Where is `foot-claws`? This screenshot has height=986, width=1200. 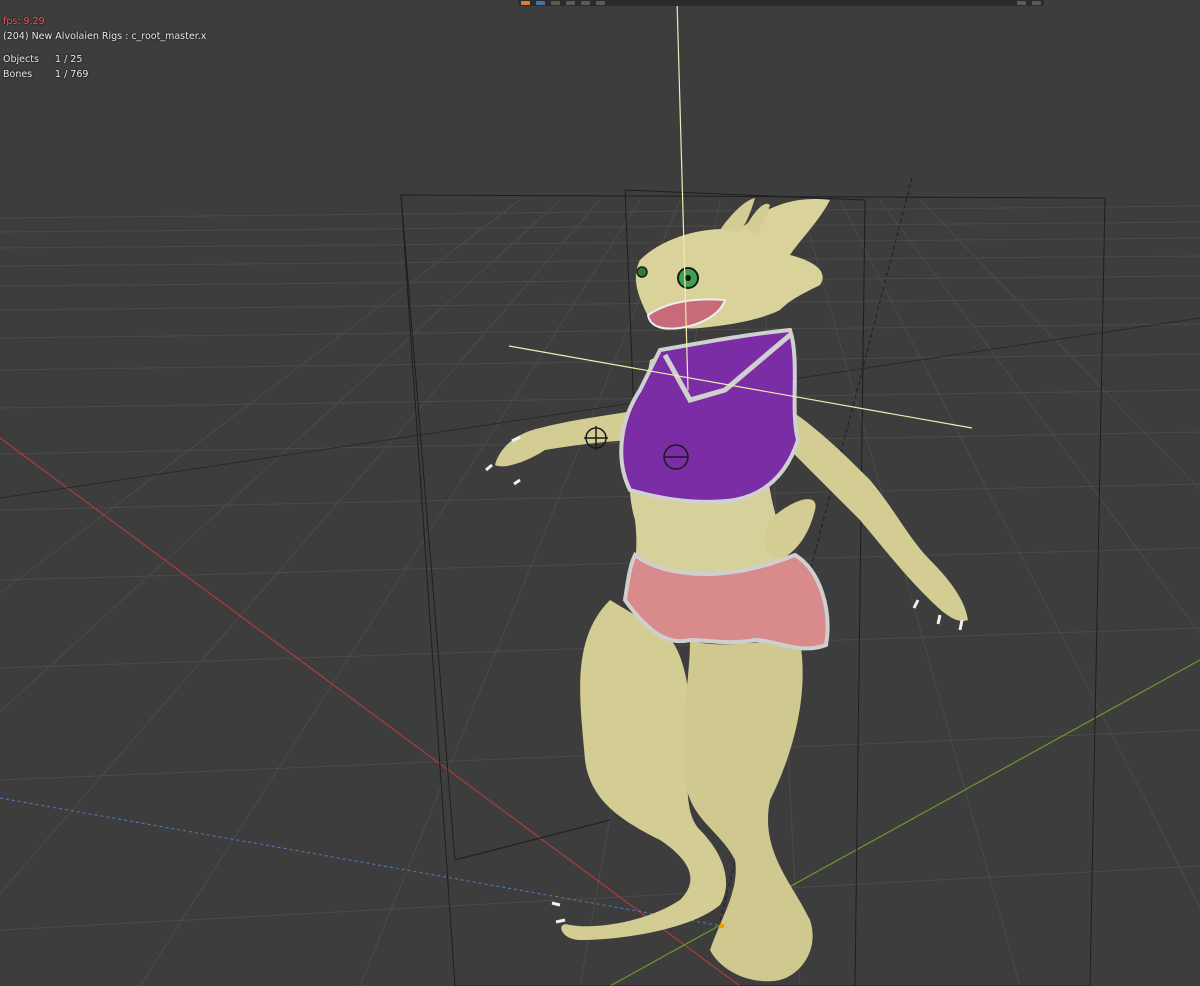
foot-claws is located at coordinates (558, 912).